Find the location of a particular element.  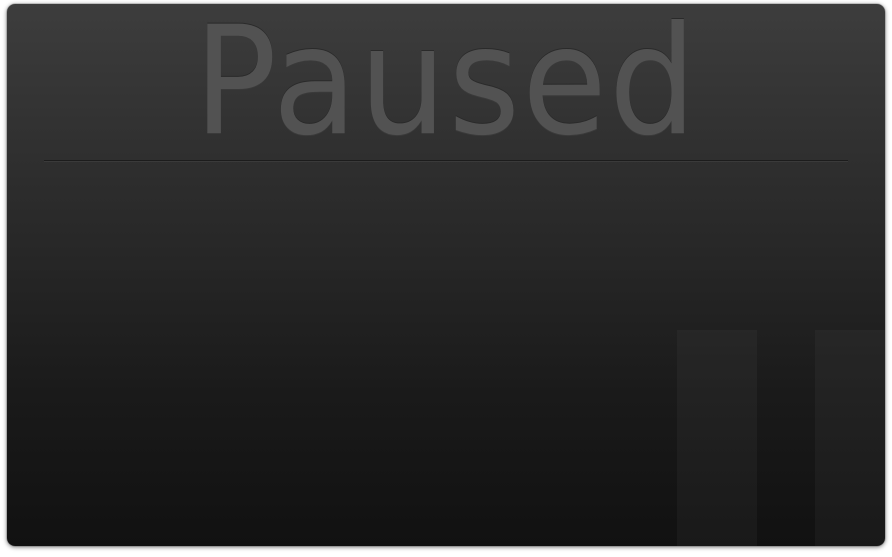

title-divider is located at coordinates (446, 161).